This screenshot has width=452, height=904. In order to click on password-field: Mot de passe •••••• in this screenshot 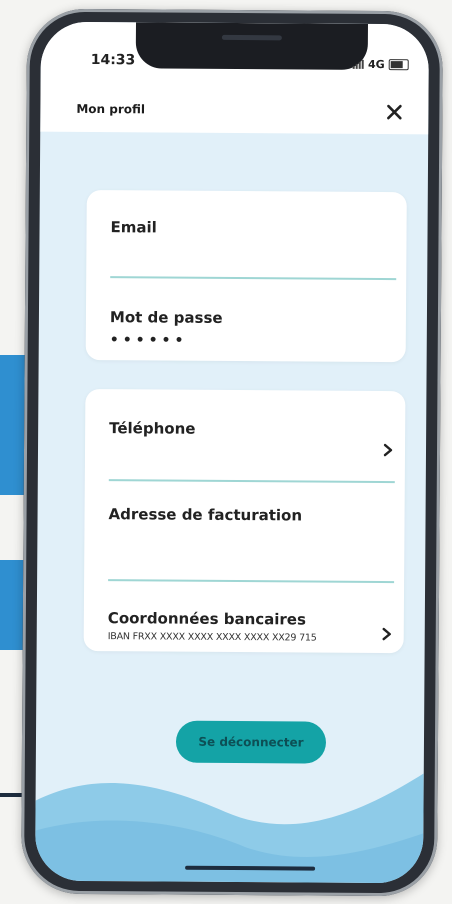, I will do `click(246, 321)`.